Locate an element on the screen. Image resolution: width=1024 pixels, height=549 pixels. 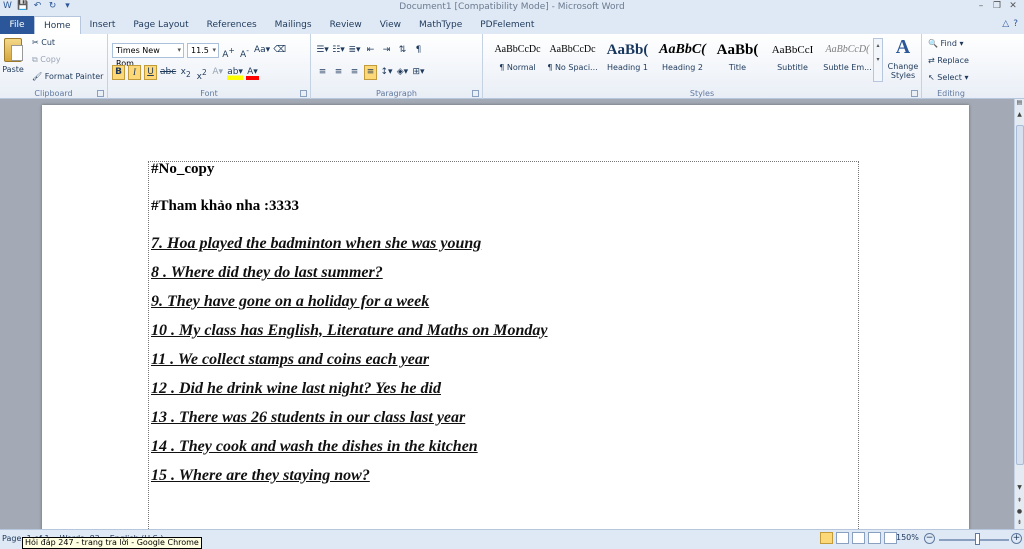
clipboard-launcher-icon is located at coordinates (100, 93).